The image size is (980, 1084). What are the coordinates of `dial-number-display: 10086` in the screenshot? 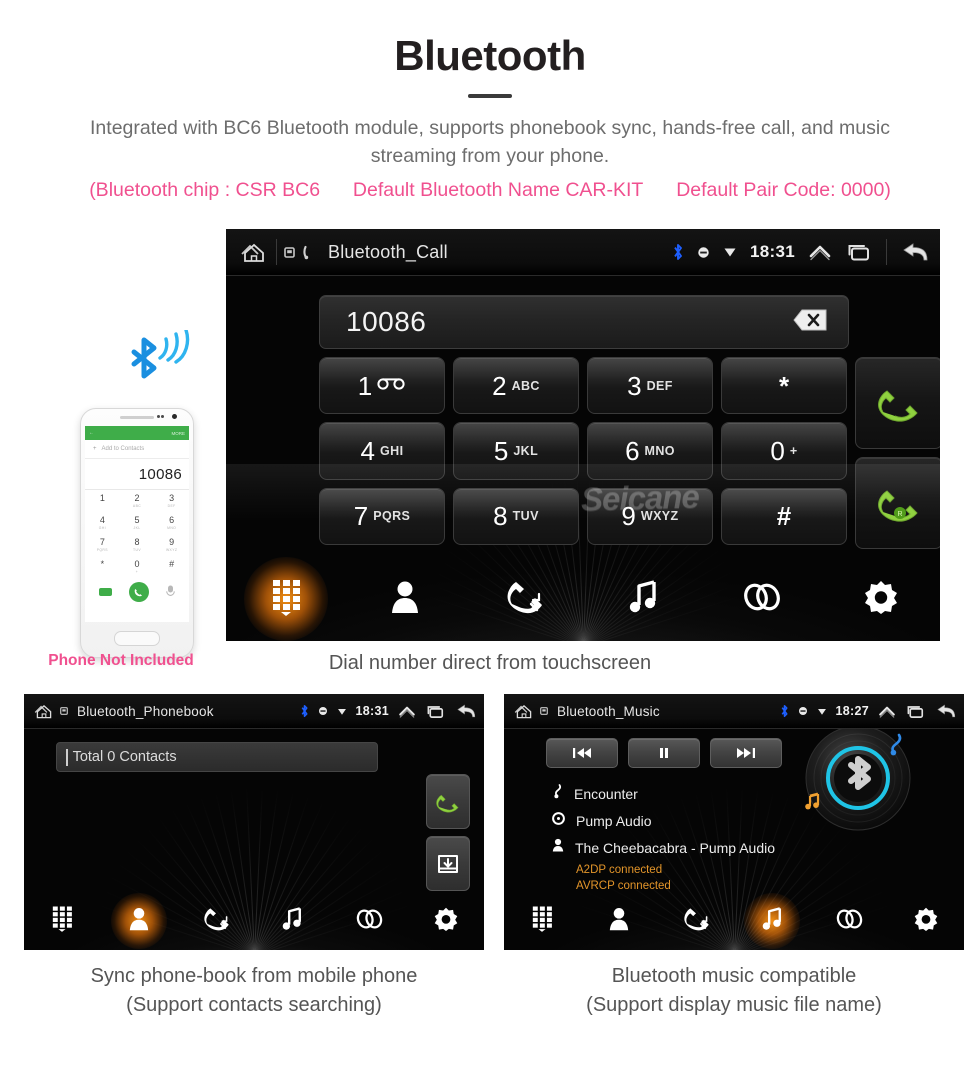 It's located at (584, 322).